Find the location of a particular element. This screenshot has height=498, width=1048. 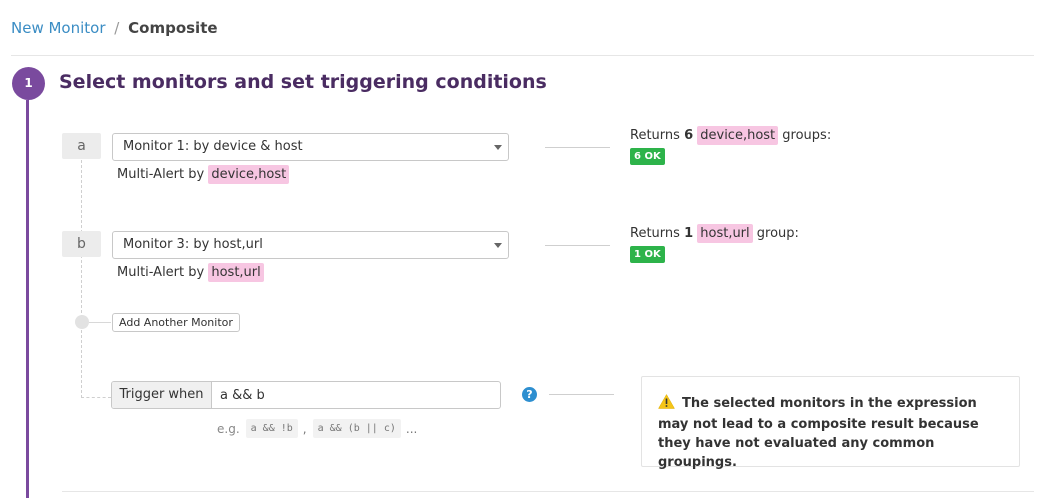

trigger-when-label: Trigger when is located at coordinates (162, 395).